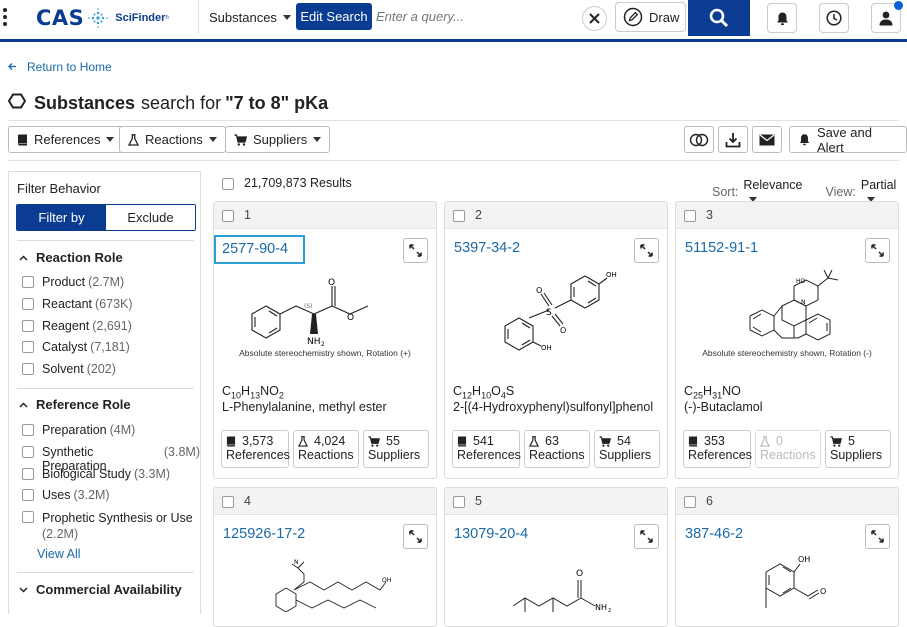 This screenshot has height=627, width=907. I want to click on substance-card: 5 13079-20-4 O NH 2, so click(556, 557).